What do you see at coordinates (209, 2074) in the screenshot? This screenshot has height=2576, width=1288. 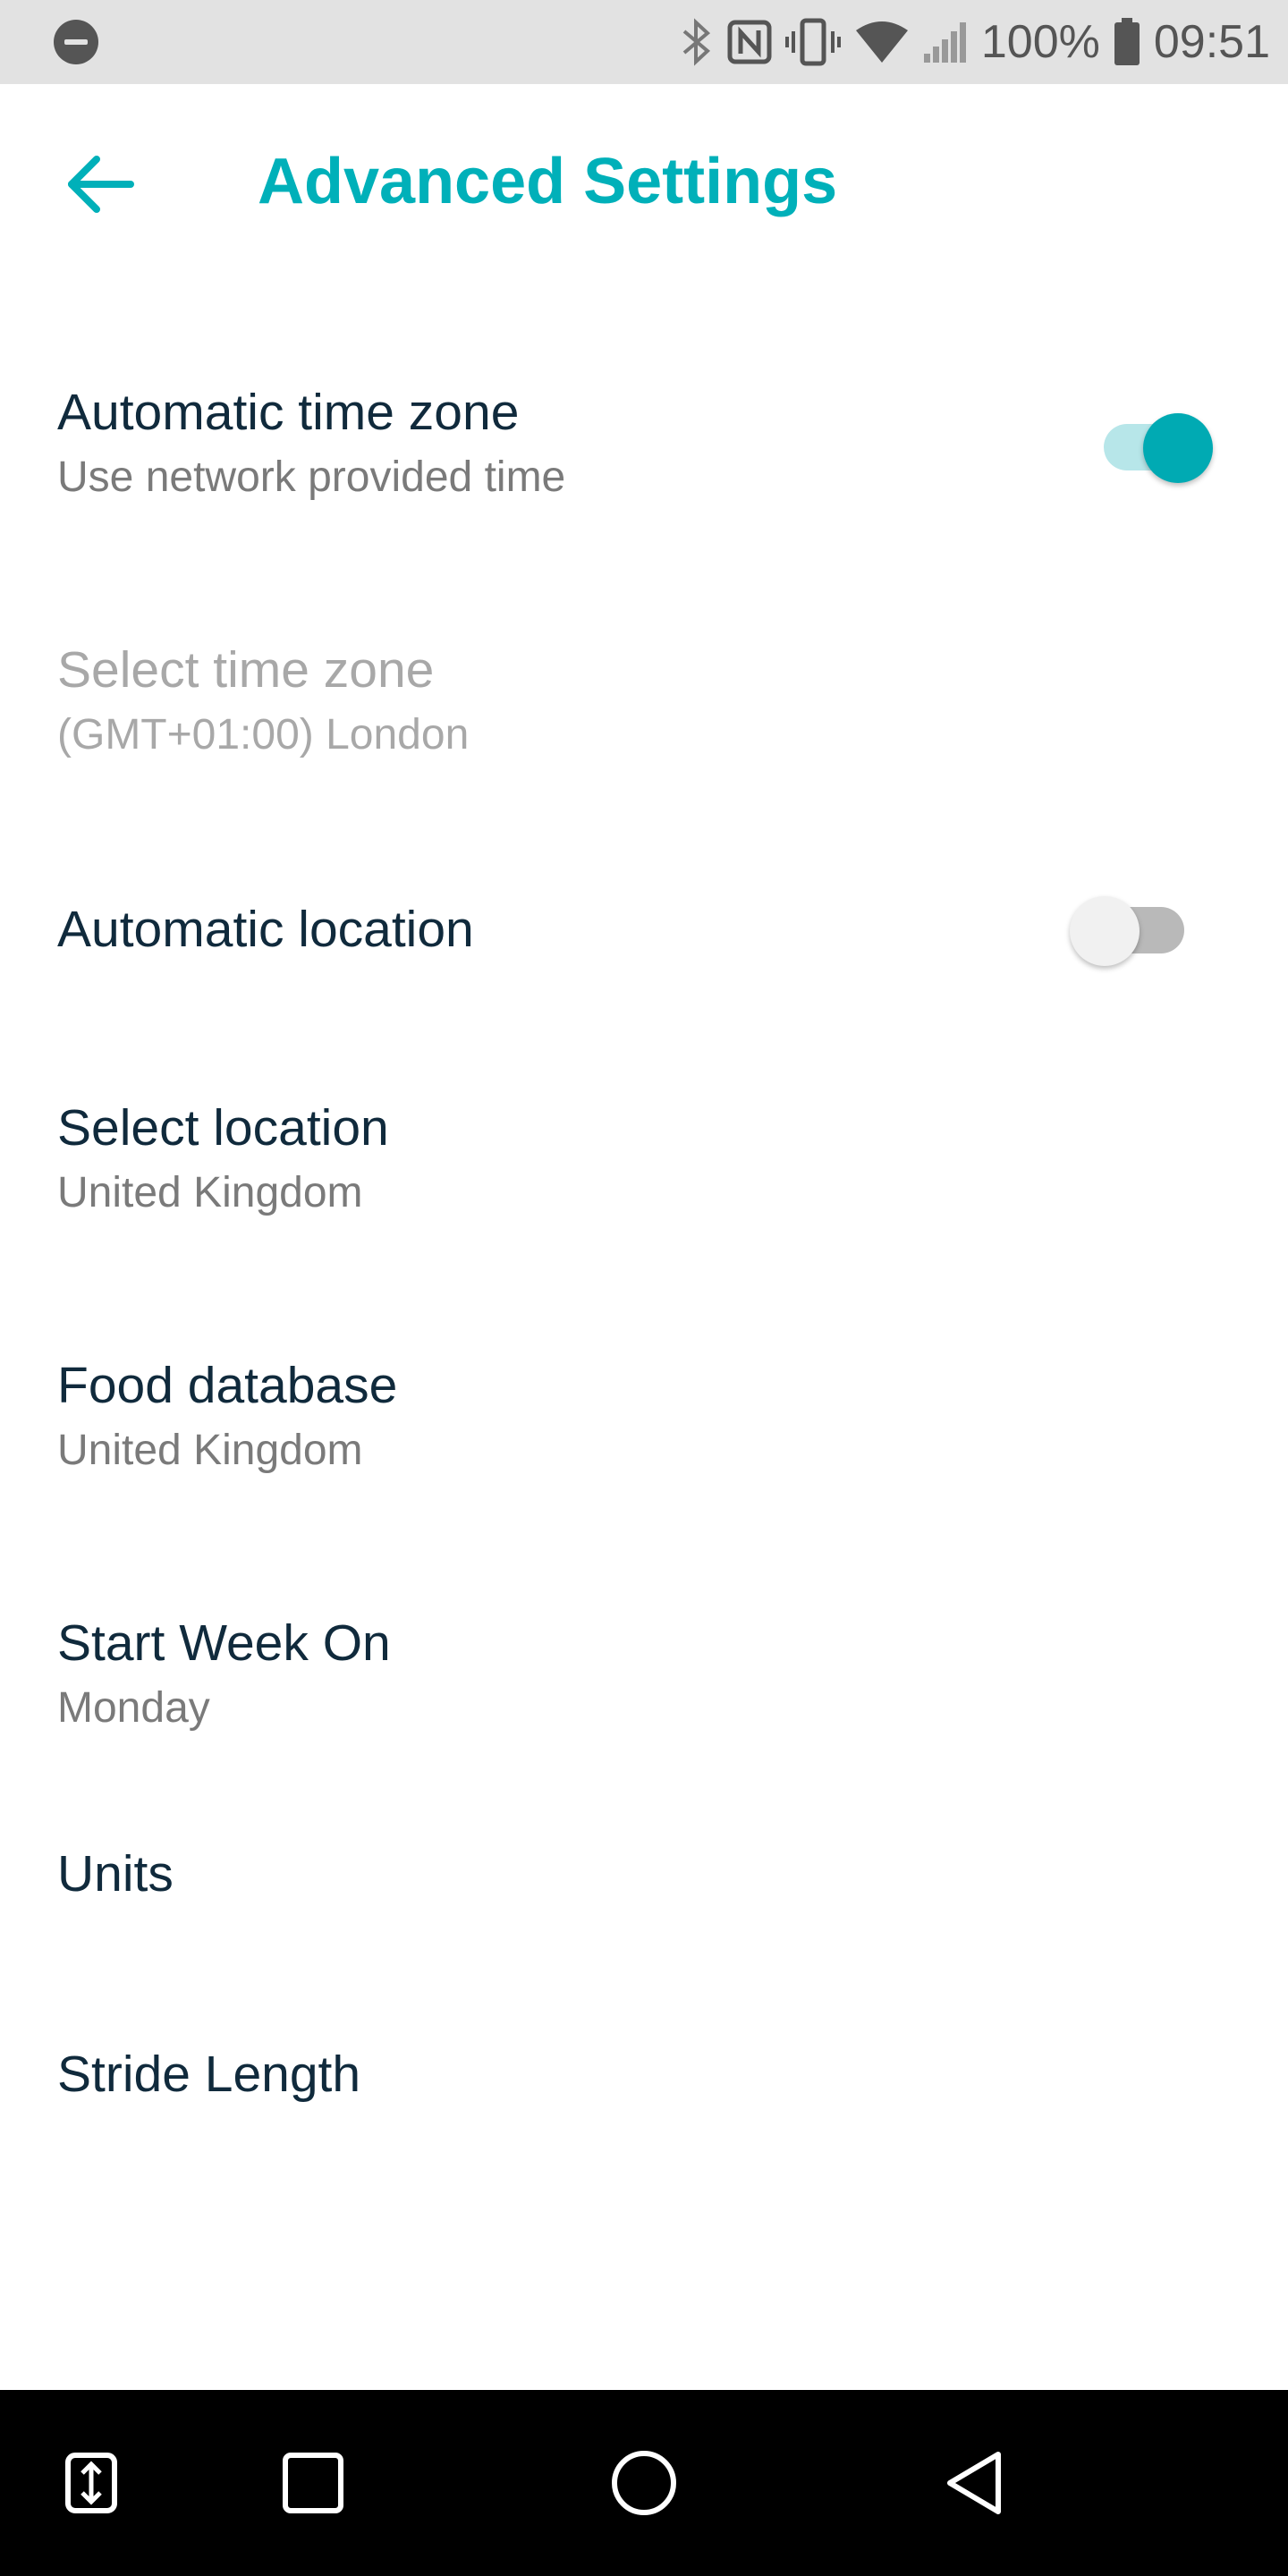 I see `setting-title: Stride Length` at bounding box center [209, 2074].